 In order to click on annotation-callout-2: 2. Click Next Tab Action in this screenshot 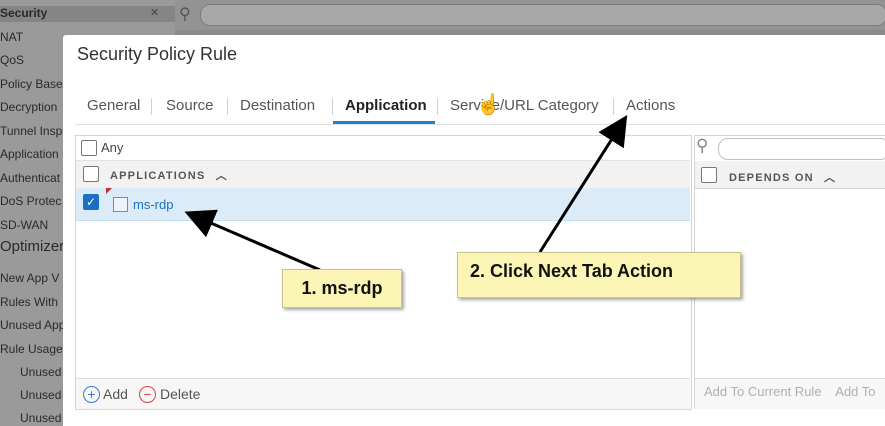, I will do `click(599, 275)`.